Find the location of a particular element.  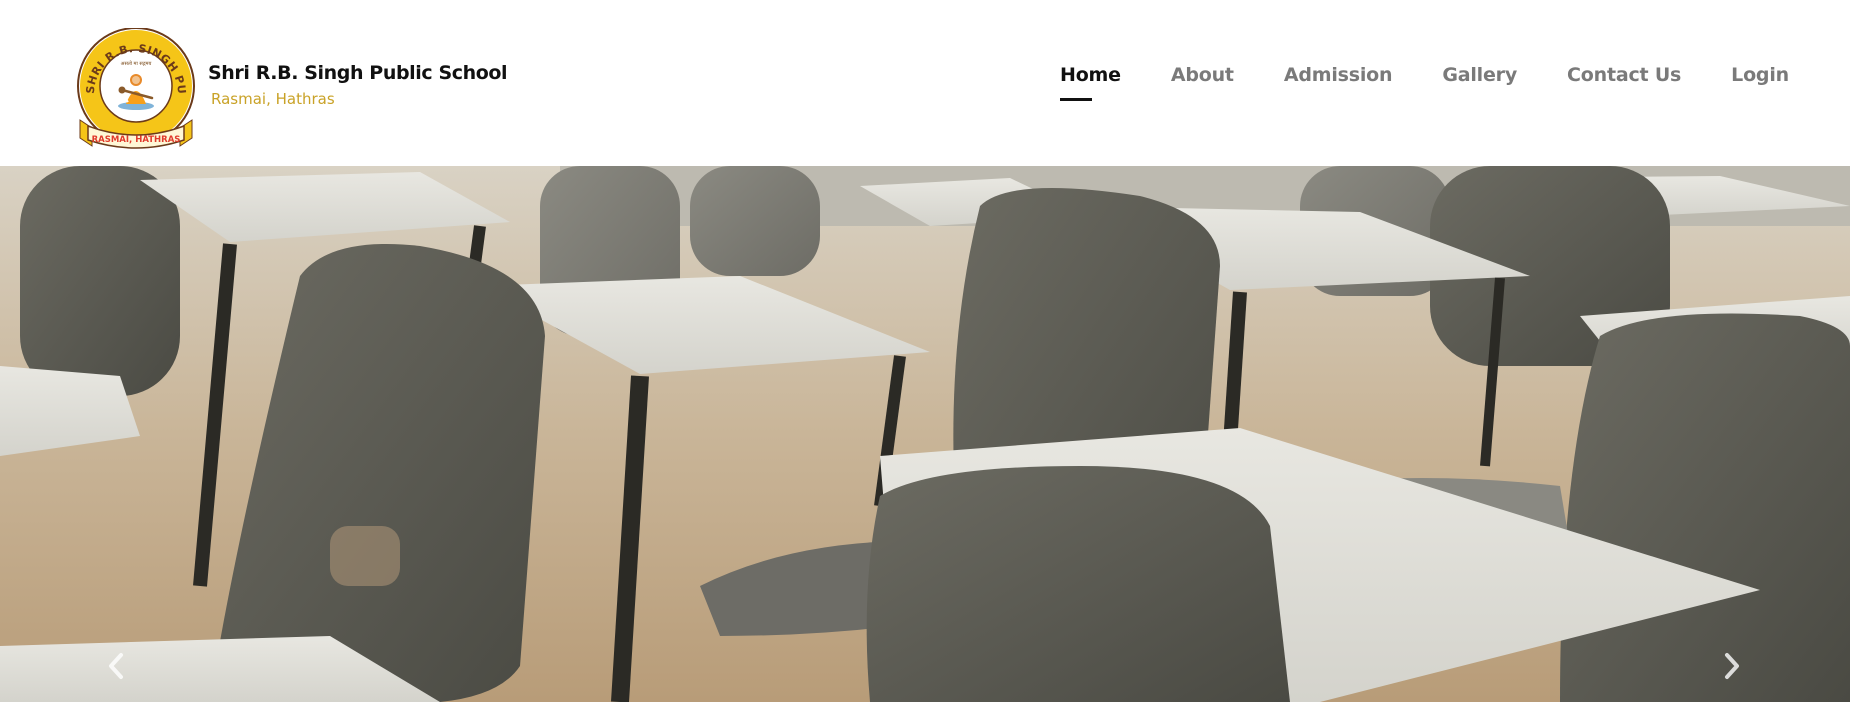

nav-gallery: Gallery is located at coordinates (1479, 75).